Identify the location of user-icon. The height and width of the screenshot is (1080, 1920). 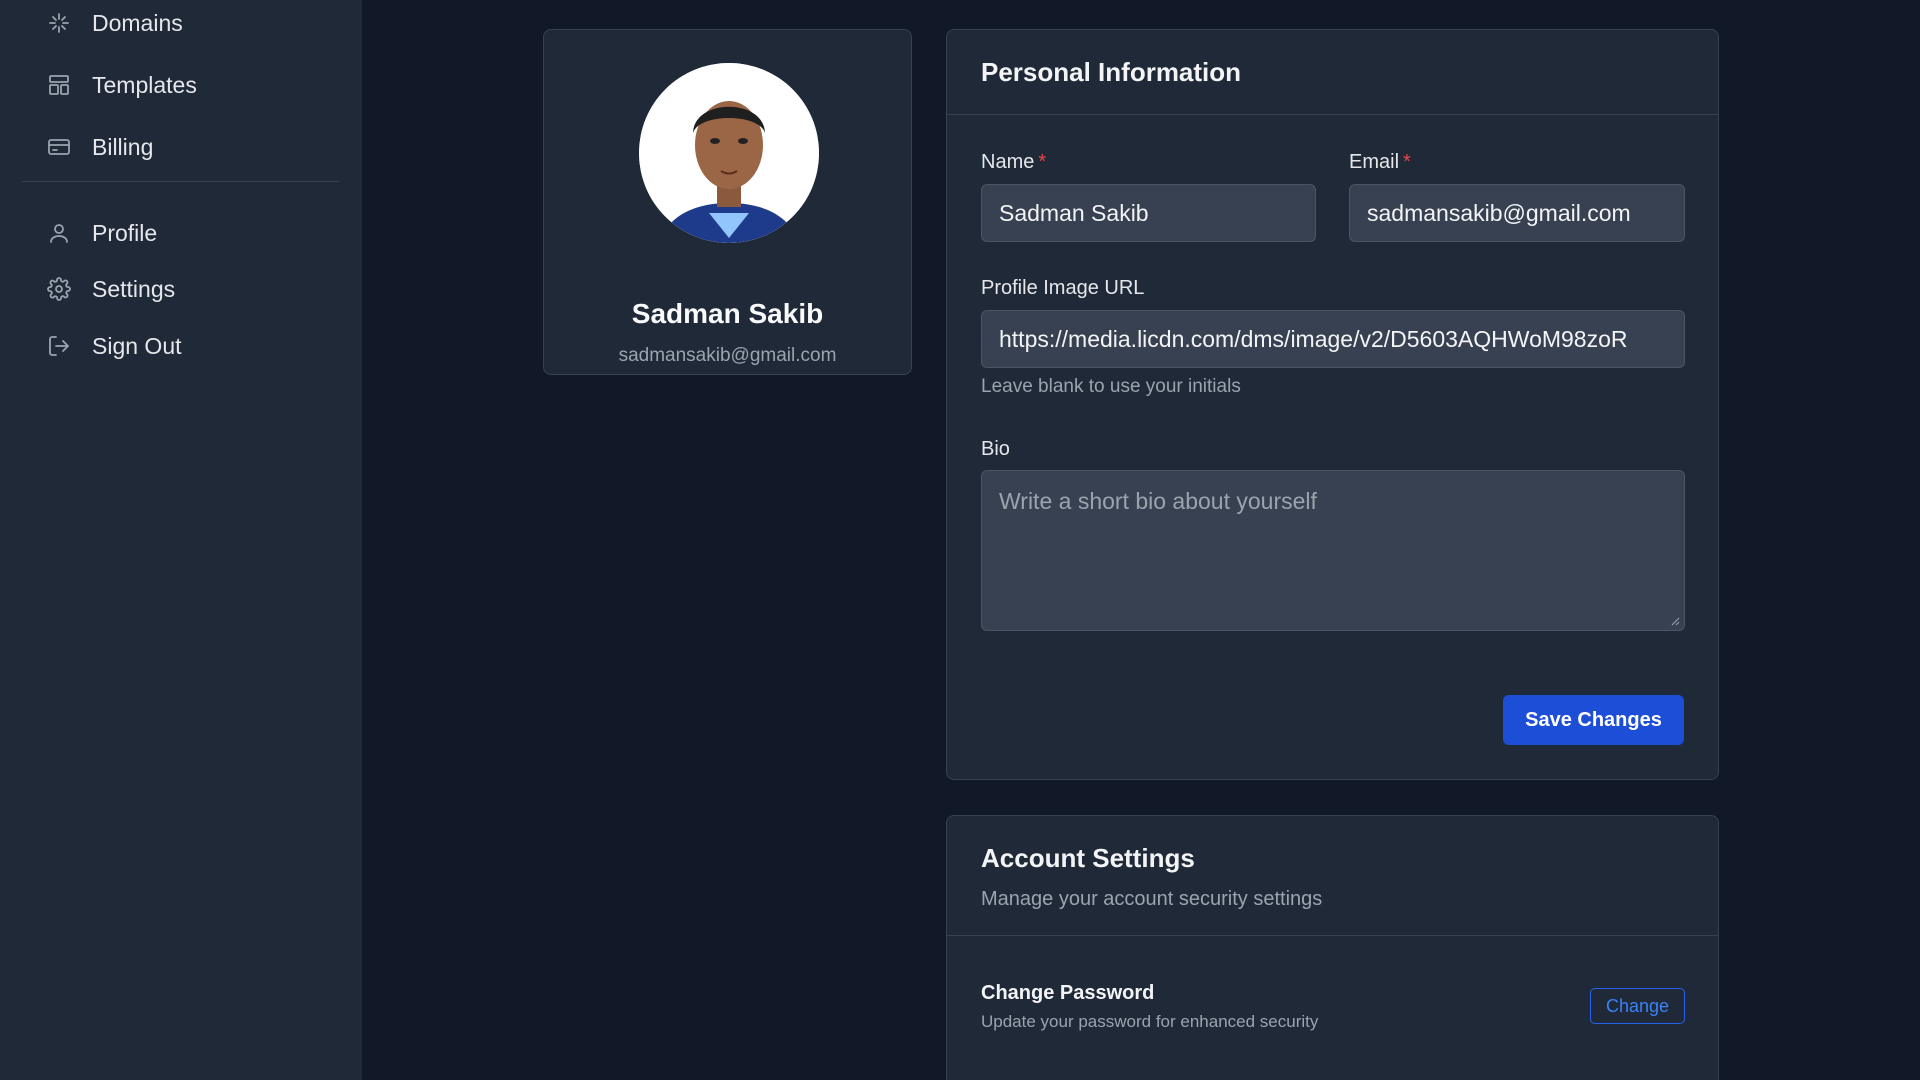
(59, 233).